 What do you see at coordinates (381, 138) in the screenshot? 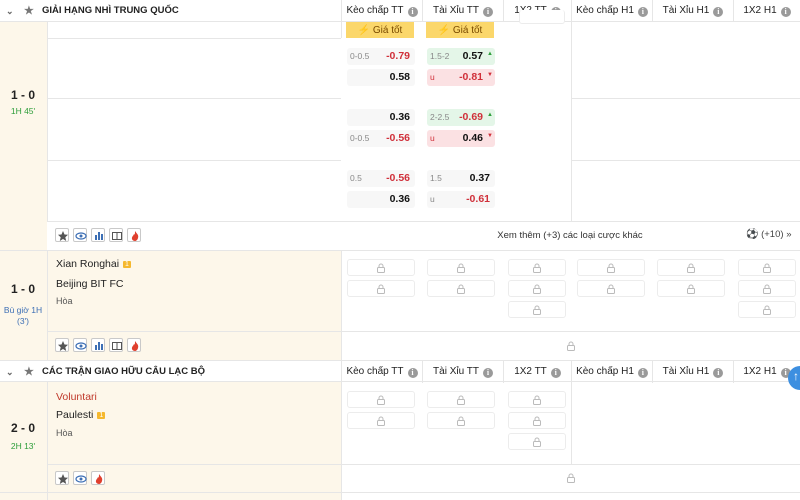
I see `odds-button: 0-0.5 -0.56` at bounding box center [381, 138].